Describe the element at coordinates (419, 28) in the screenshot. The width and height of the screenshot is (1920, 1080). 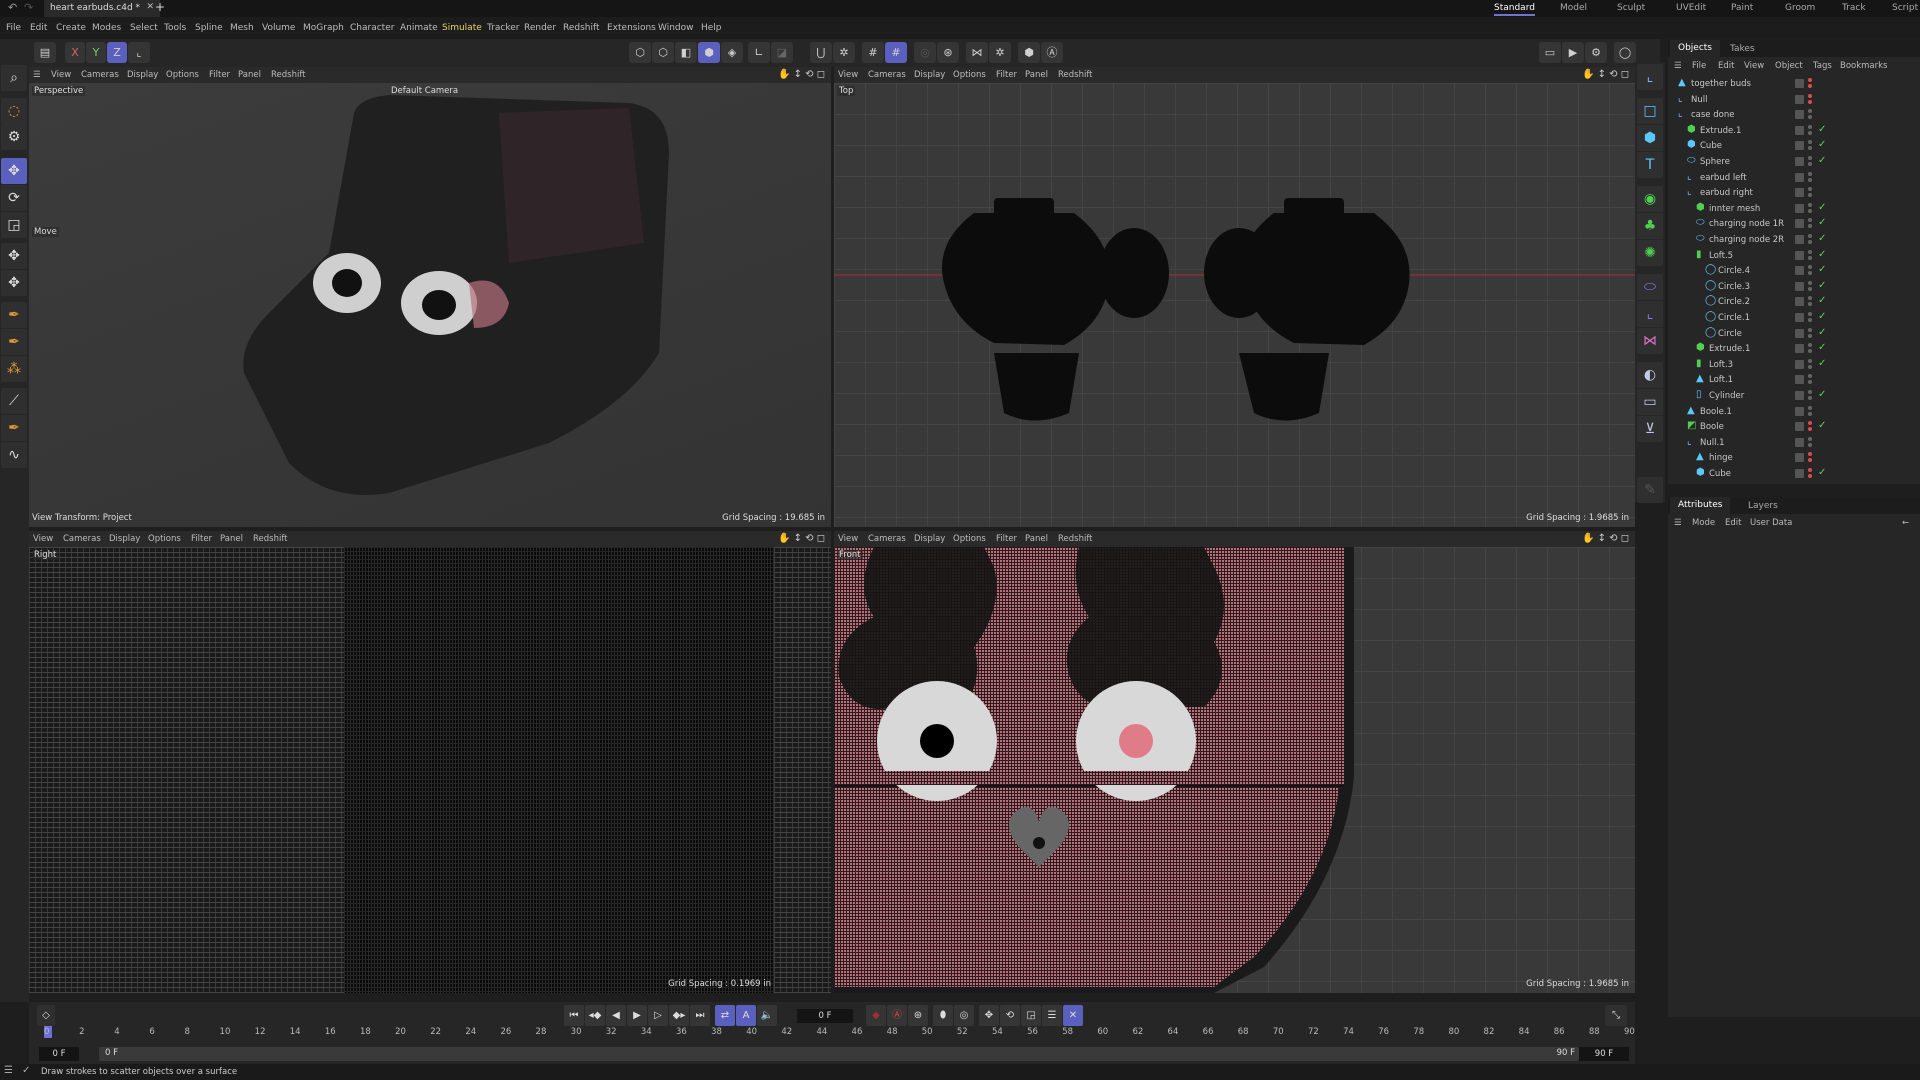
I see `menu-animate: Animate` at that location.